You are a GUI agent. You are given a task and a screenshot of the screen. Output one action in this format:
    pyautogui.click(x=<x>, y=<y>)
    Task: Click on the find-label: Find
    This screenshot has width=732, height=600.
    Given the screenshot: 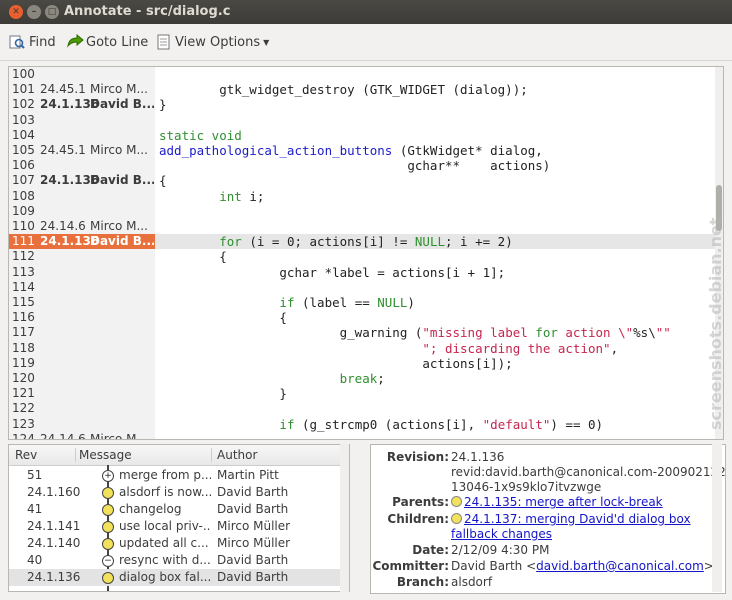 What is the action you would take?
    pyautogui.click(x=42, y=42)
    